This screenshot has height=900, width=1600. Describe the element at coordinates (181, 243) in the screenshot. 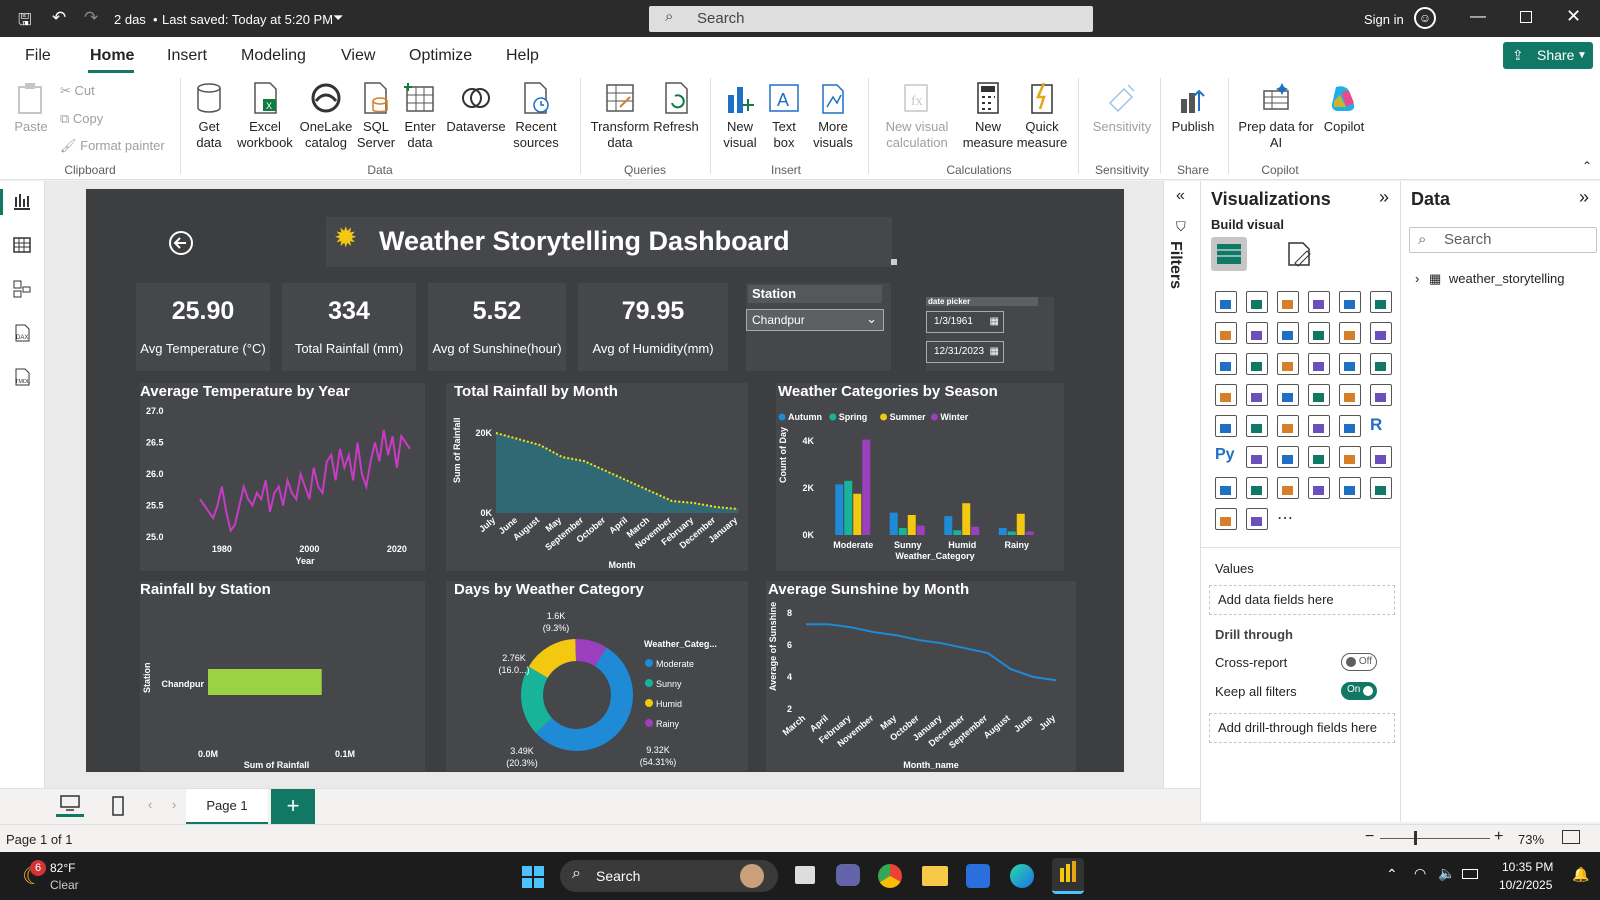

I see `back-arrow-icon` at that location.